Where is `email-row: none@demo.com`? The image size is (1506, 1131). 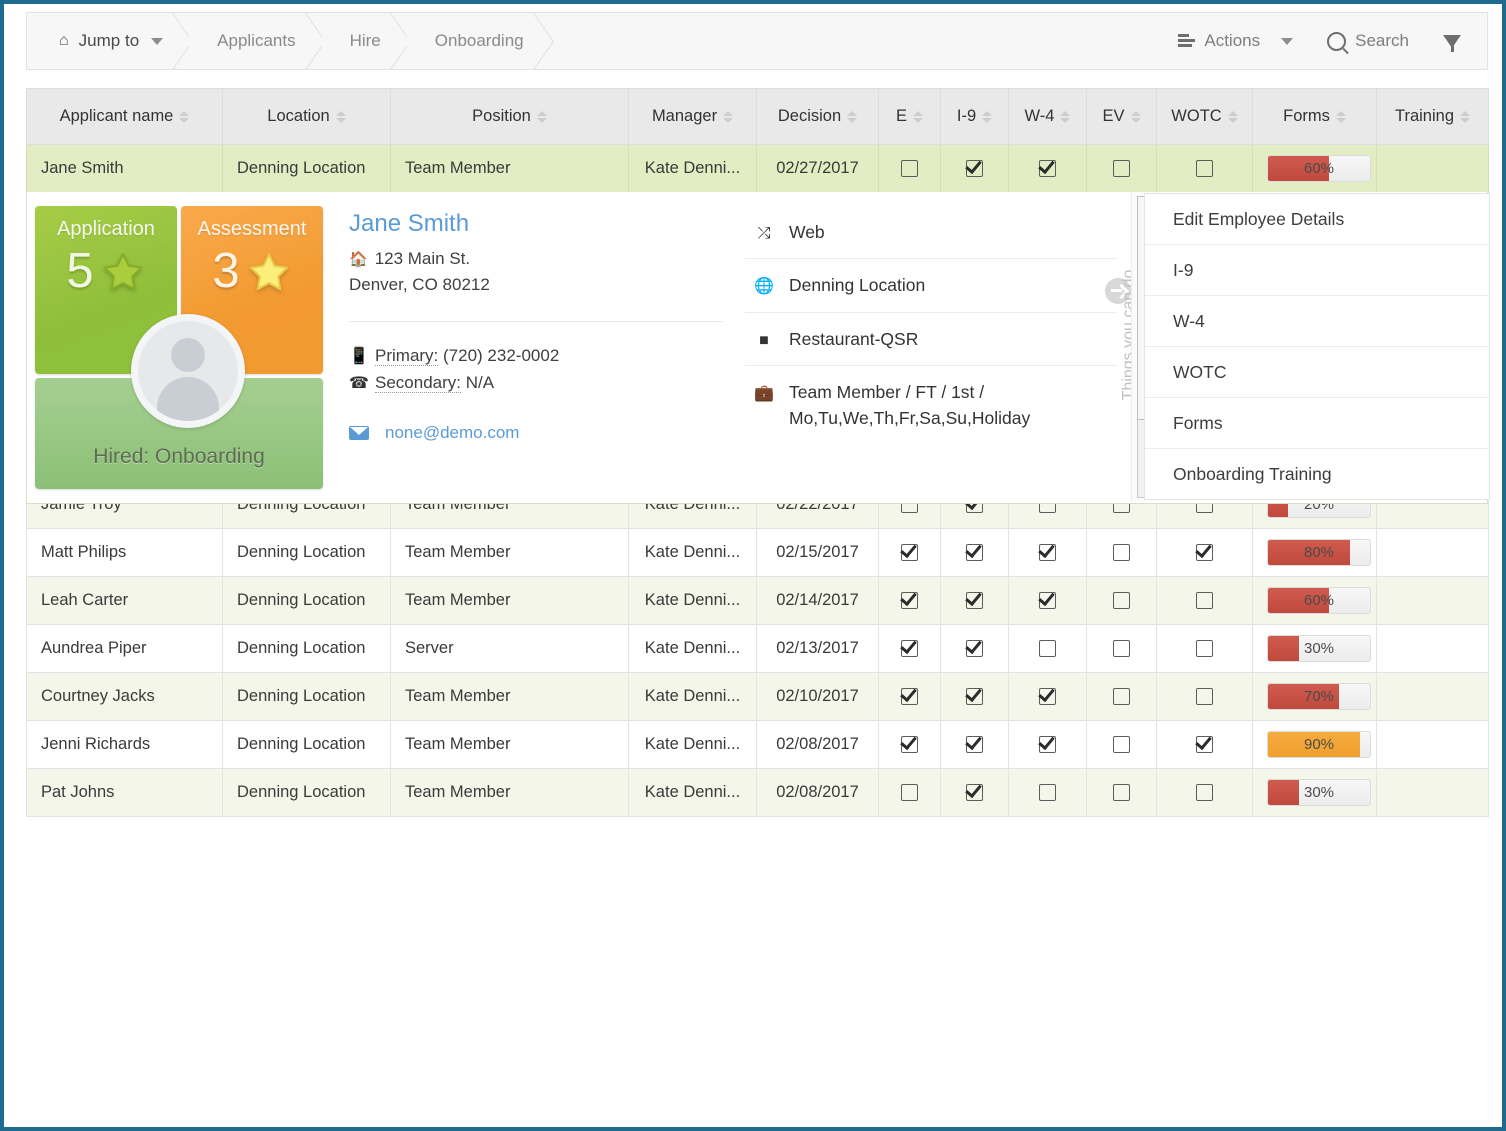
email-row: none@demo.com is located at coordinates (539, 433).